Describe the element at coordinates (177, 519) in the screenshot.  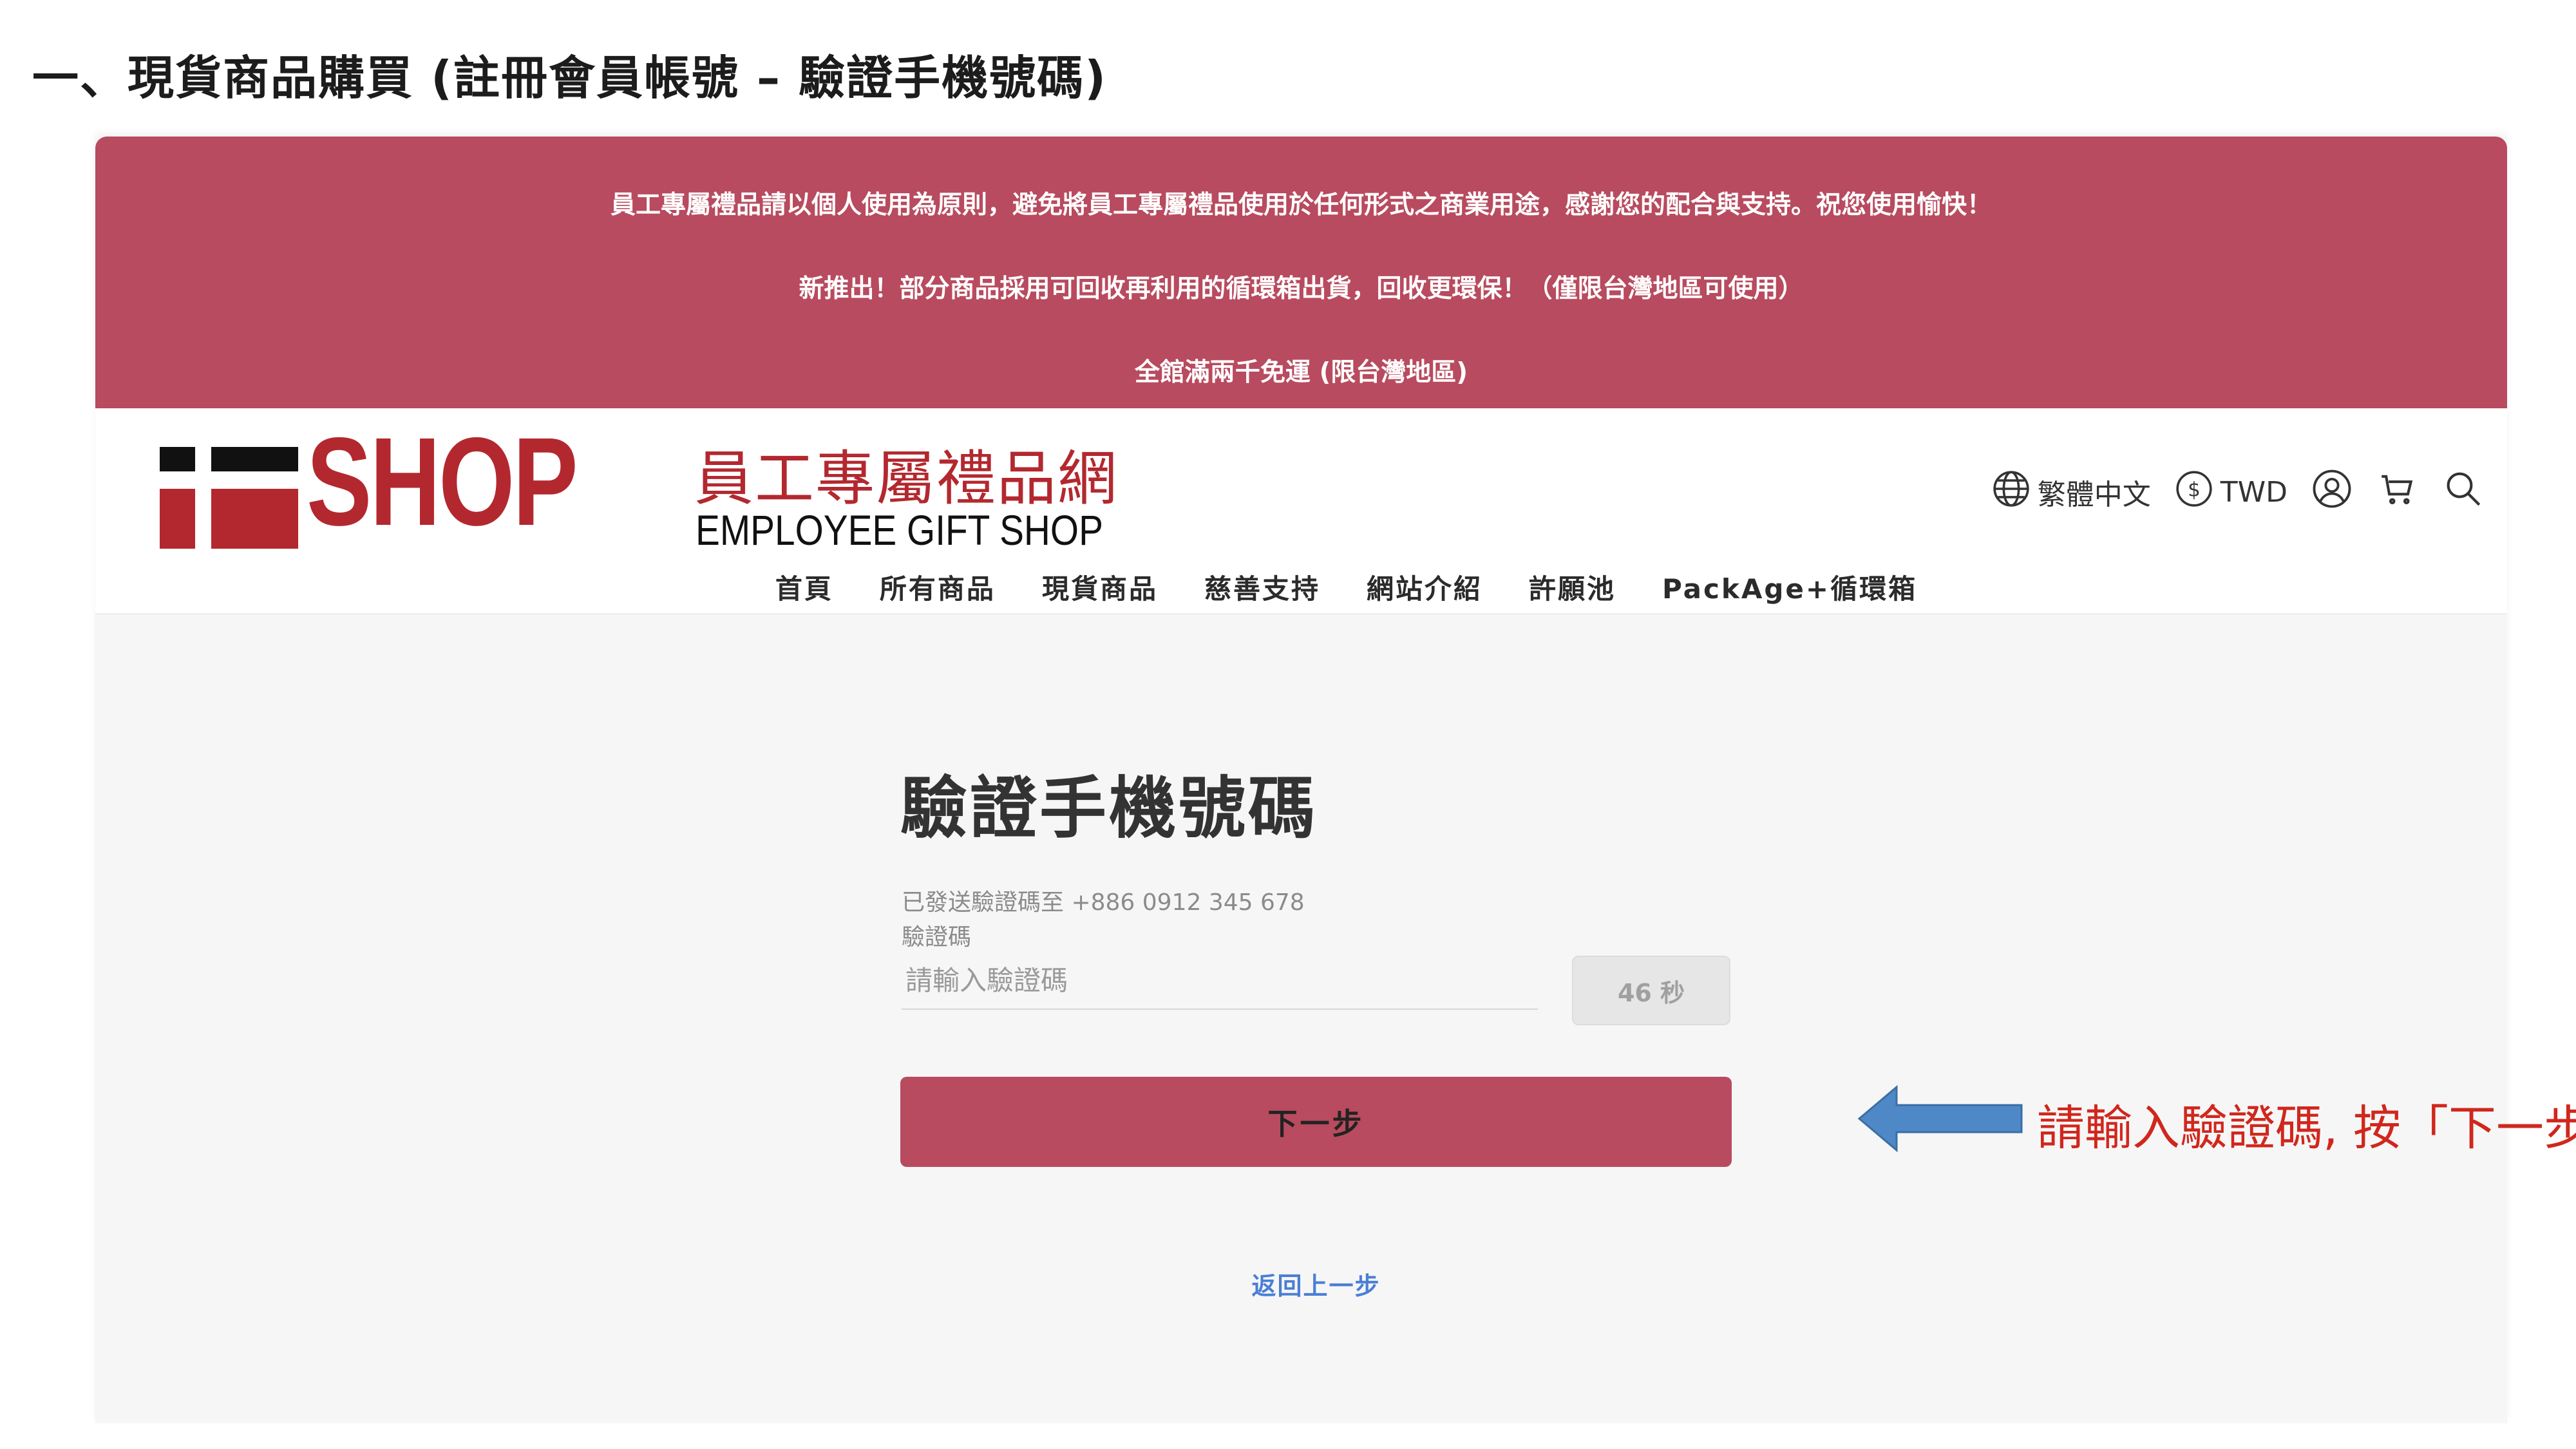
I see `logo-i-stem` at that location.